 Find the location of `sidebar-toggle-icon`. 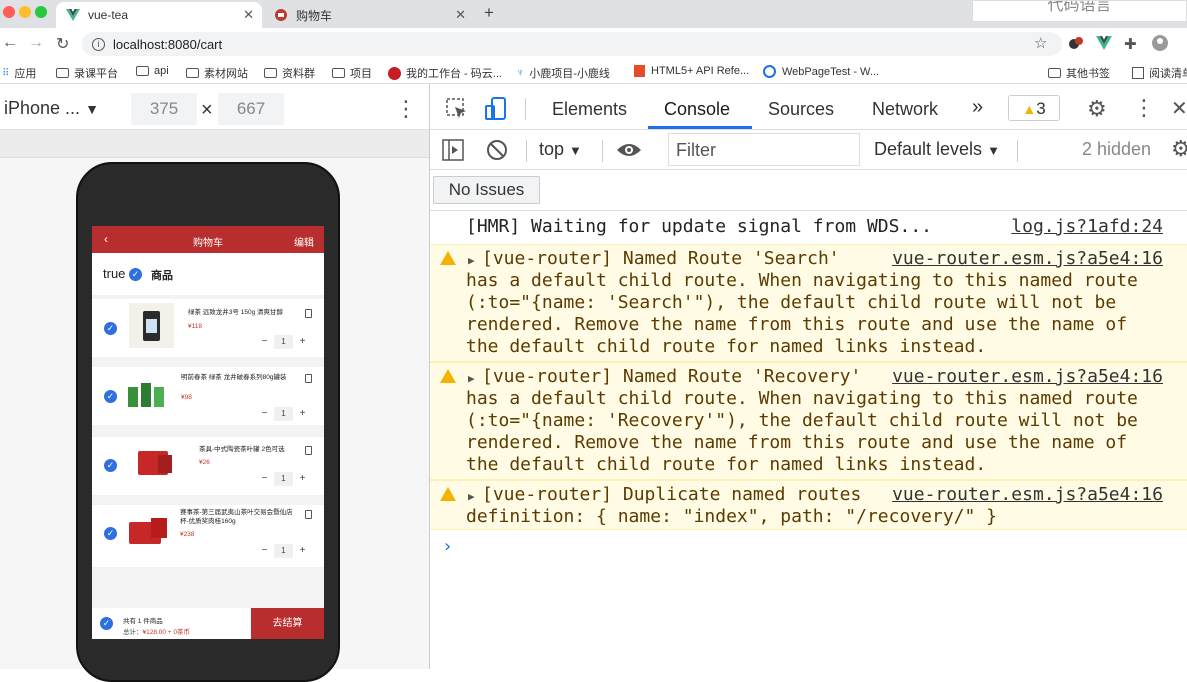

sidebar-toggle-icon is located at coordinates (453, 152).